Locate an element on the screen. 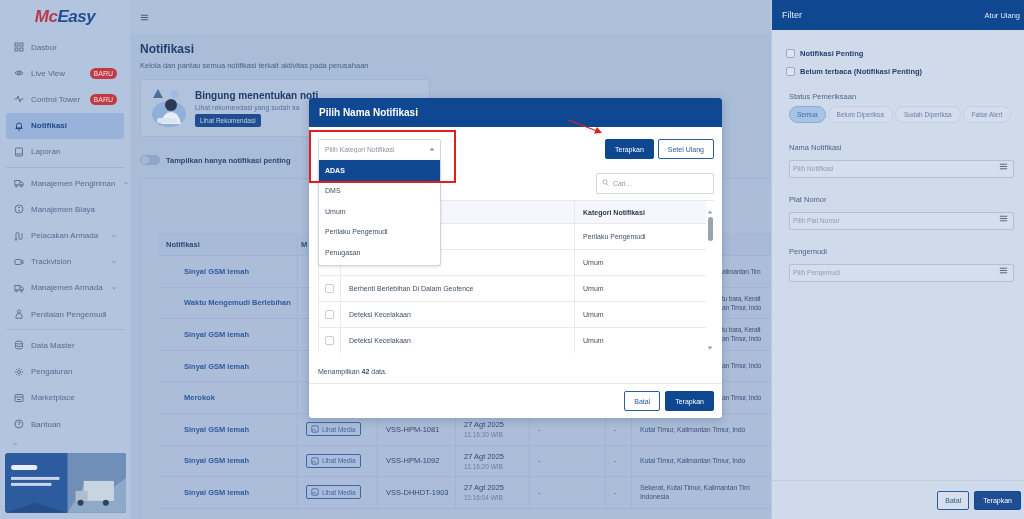 The image size is (1024, 519). gear-icon is located at coordinates (19, 371).